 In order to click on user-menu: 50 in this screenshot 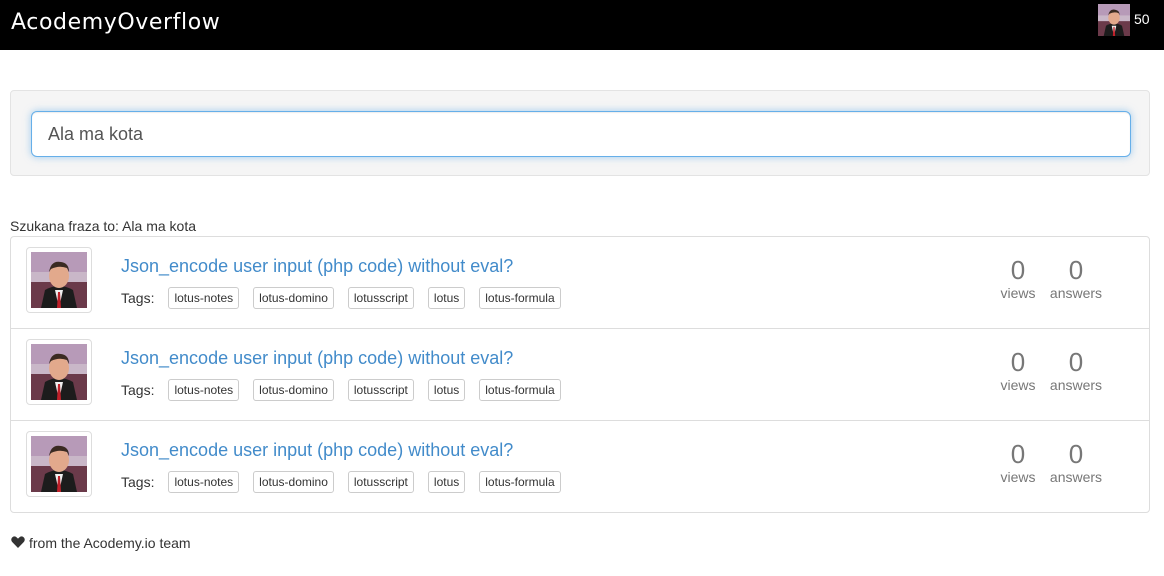, I will do `click(1124, 20)`.